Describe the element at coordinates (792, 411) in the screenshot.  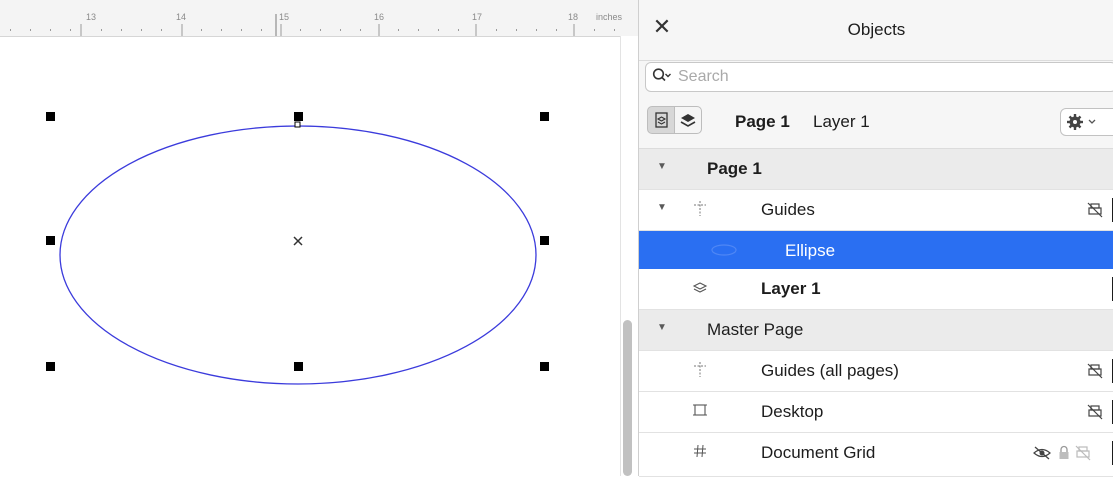
I see `tree-label: Desktop` at that location.